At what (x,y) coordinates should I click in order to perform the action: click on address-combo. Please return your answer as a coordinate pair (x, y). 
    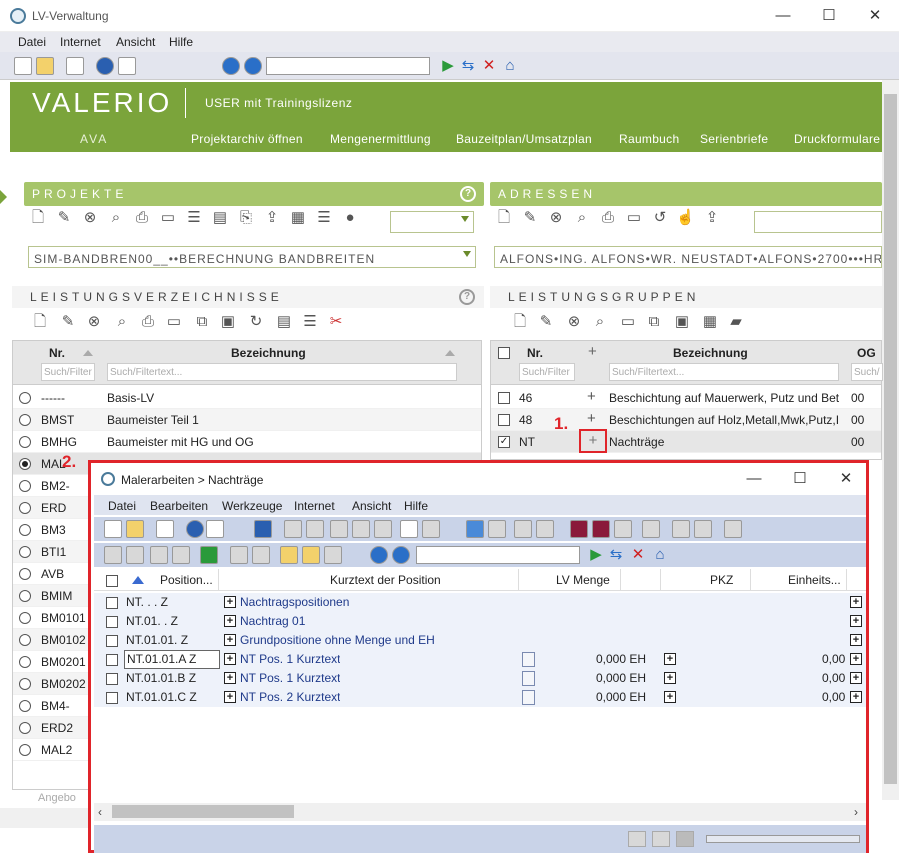
    Looking at the image, I should click on (498, 555).